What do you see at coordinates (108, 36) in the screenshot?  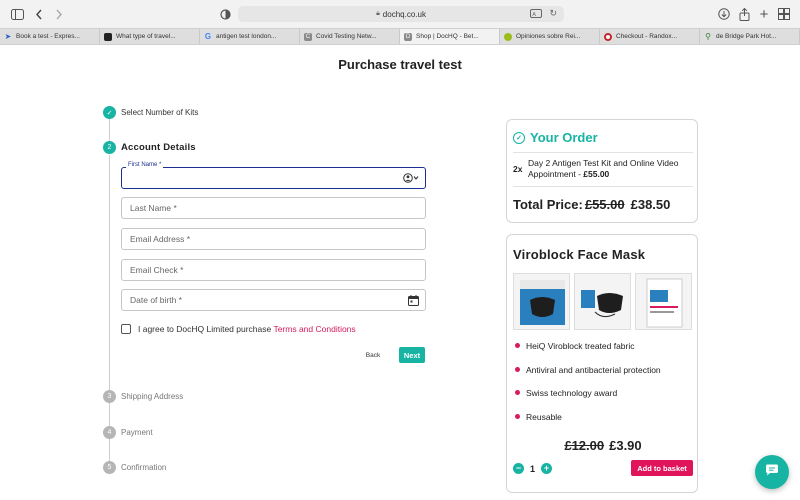 I see `site-favicon-icon` at bounding box center [108, 36].